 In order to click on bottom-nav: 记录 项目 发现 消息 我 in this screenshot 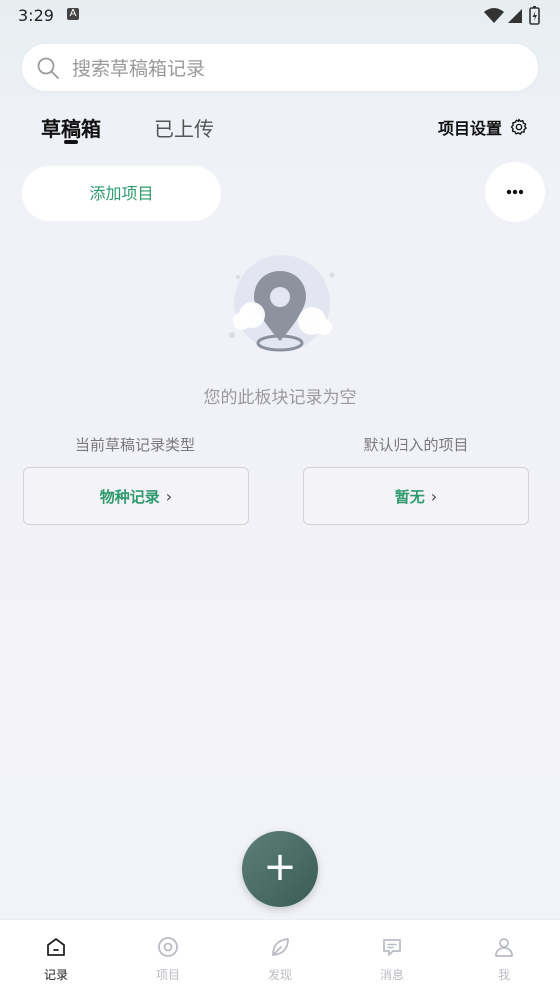, I will do `click(280, 957)`.